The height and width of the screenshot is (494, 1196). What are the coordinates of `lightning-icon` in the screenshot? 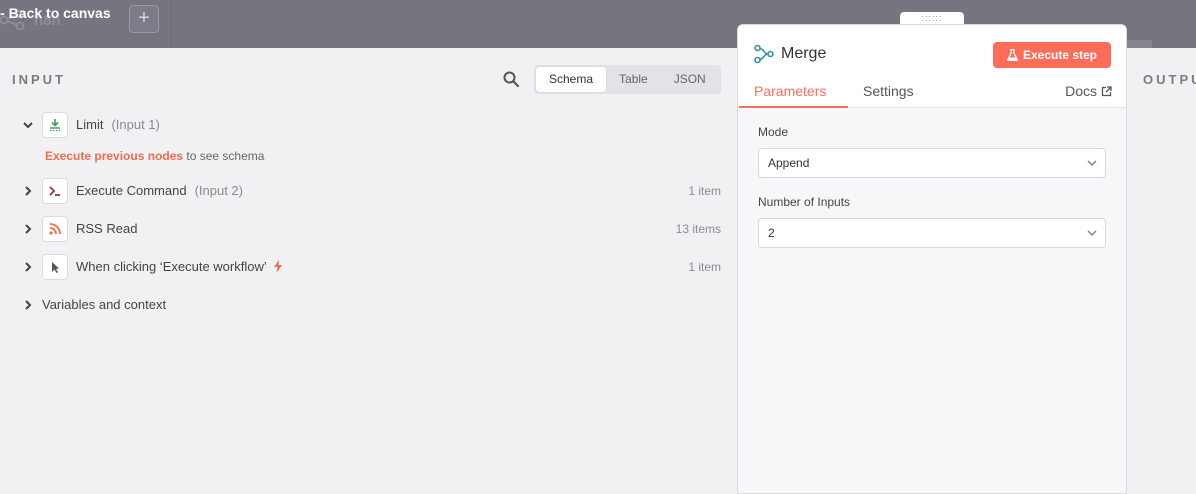 It's located at (277, 266).